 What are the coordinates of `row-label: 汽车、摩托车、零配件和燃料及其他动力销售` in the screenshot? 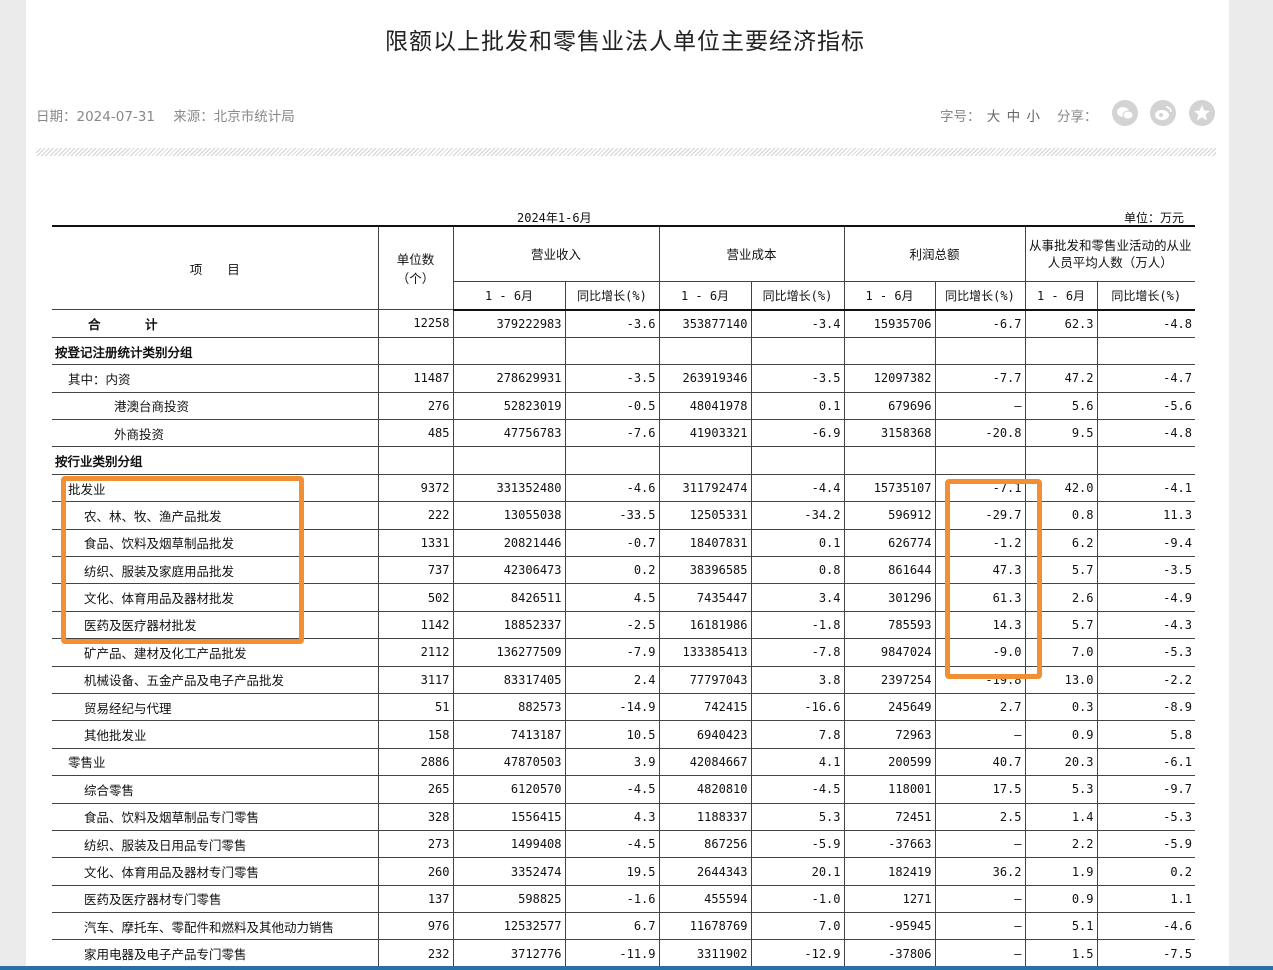 It's located at (215, 926).